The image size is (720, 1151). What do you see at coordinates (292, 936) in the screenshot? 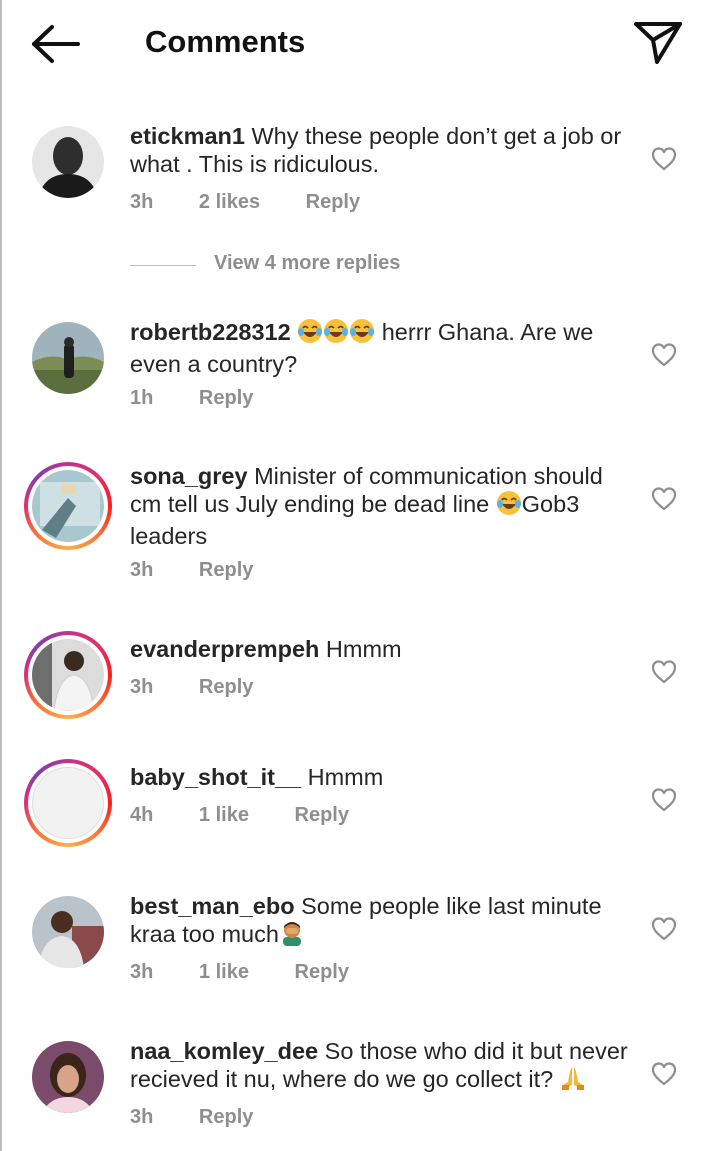
I see `man-facepalming-icon` at bounding box center [292, 936].